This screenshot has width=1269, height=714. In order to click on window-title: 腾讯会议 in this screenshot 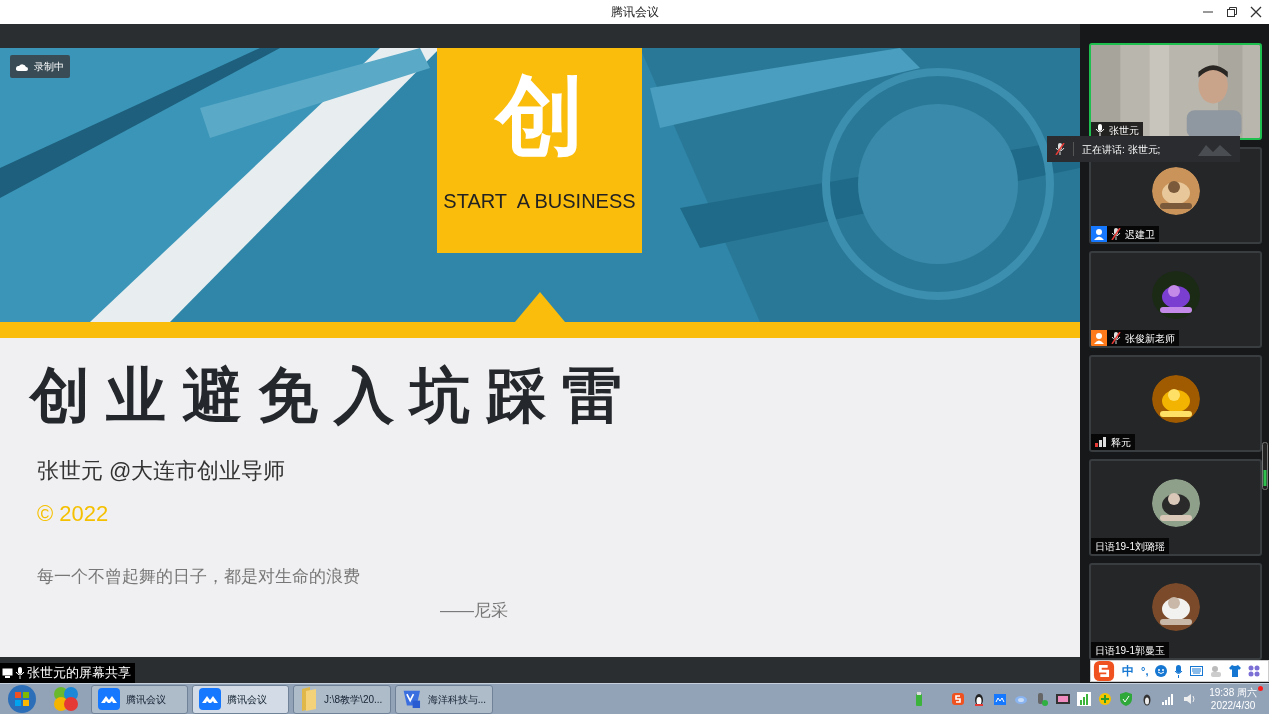, I will do `click(634, 12)`.